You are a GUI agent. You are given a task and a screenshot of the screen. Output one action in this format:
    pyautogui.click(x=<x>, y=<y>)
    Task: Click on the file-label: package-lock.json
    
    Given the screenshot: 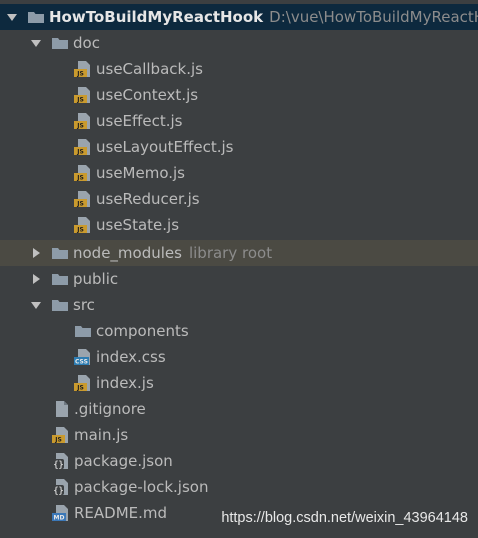 What is the action you would take?
    pyautogui.click(x=141, y=487)
    